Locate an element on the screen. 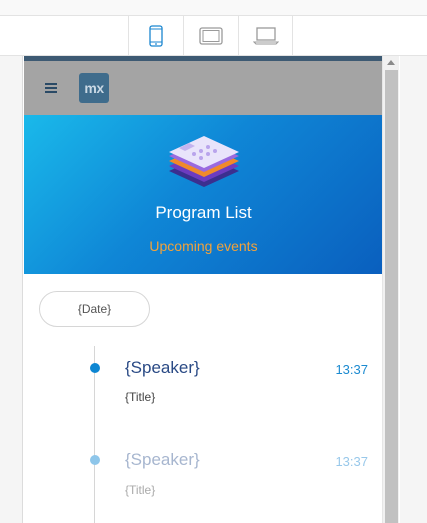 The height and width of the screenshot is (523, 427). hero-title: Program List is located at coordinates (203, 212).